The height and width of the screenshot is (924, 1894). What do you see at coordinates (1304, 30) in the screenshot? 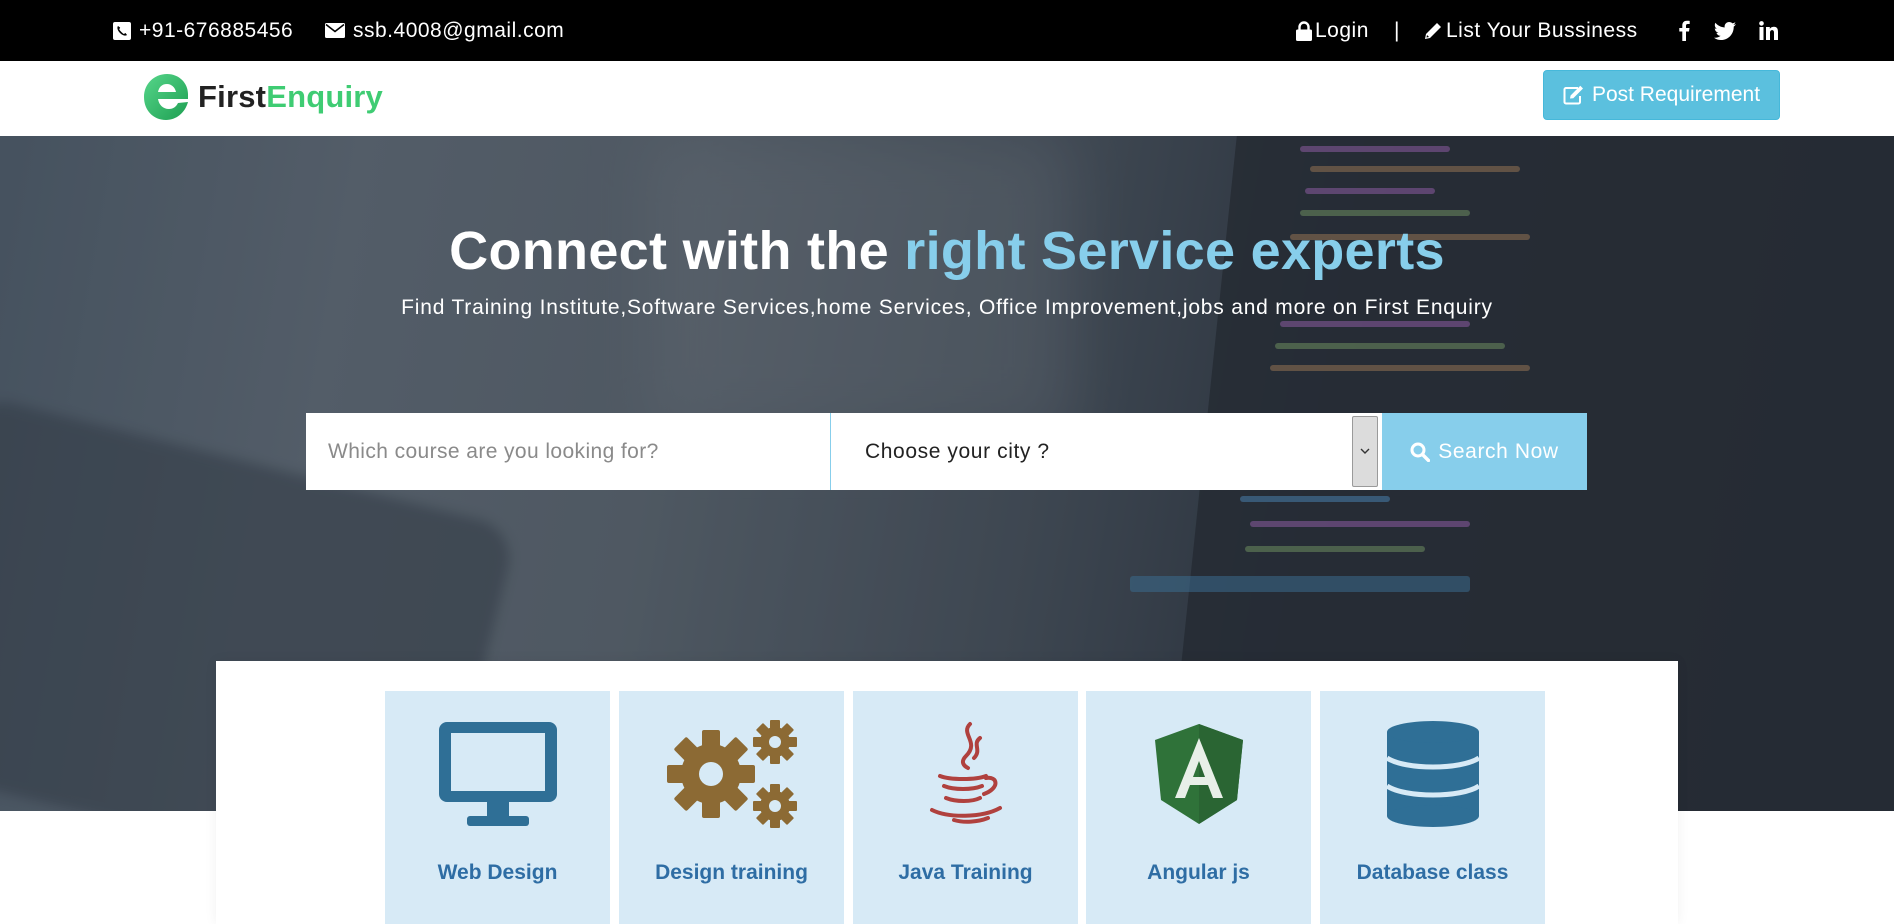
I see `lock-icon` at bounding box center [1304, 30].